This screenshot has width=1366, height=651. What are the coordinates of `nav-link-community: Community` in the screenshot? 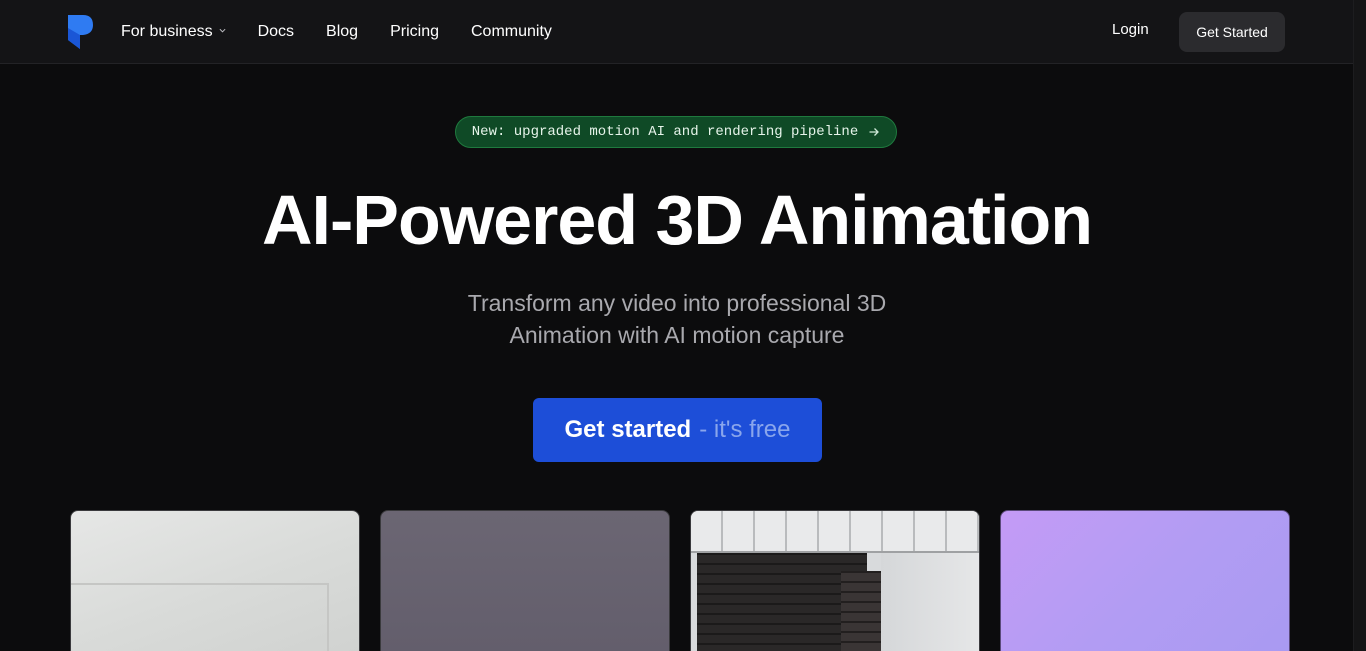 It's located at (511, 32).